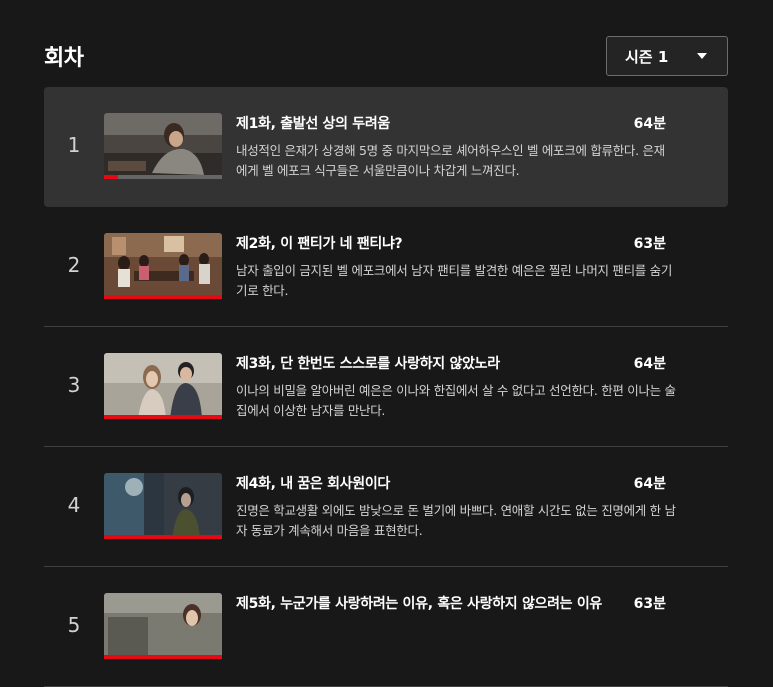 The height and width of the screenshot is (687, 773). I want to click on episode-title: 제2화, 이 팬티가 네 팬티냐?, so click(319, 244).